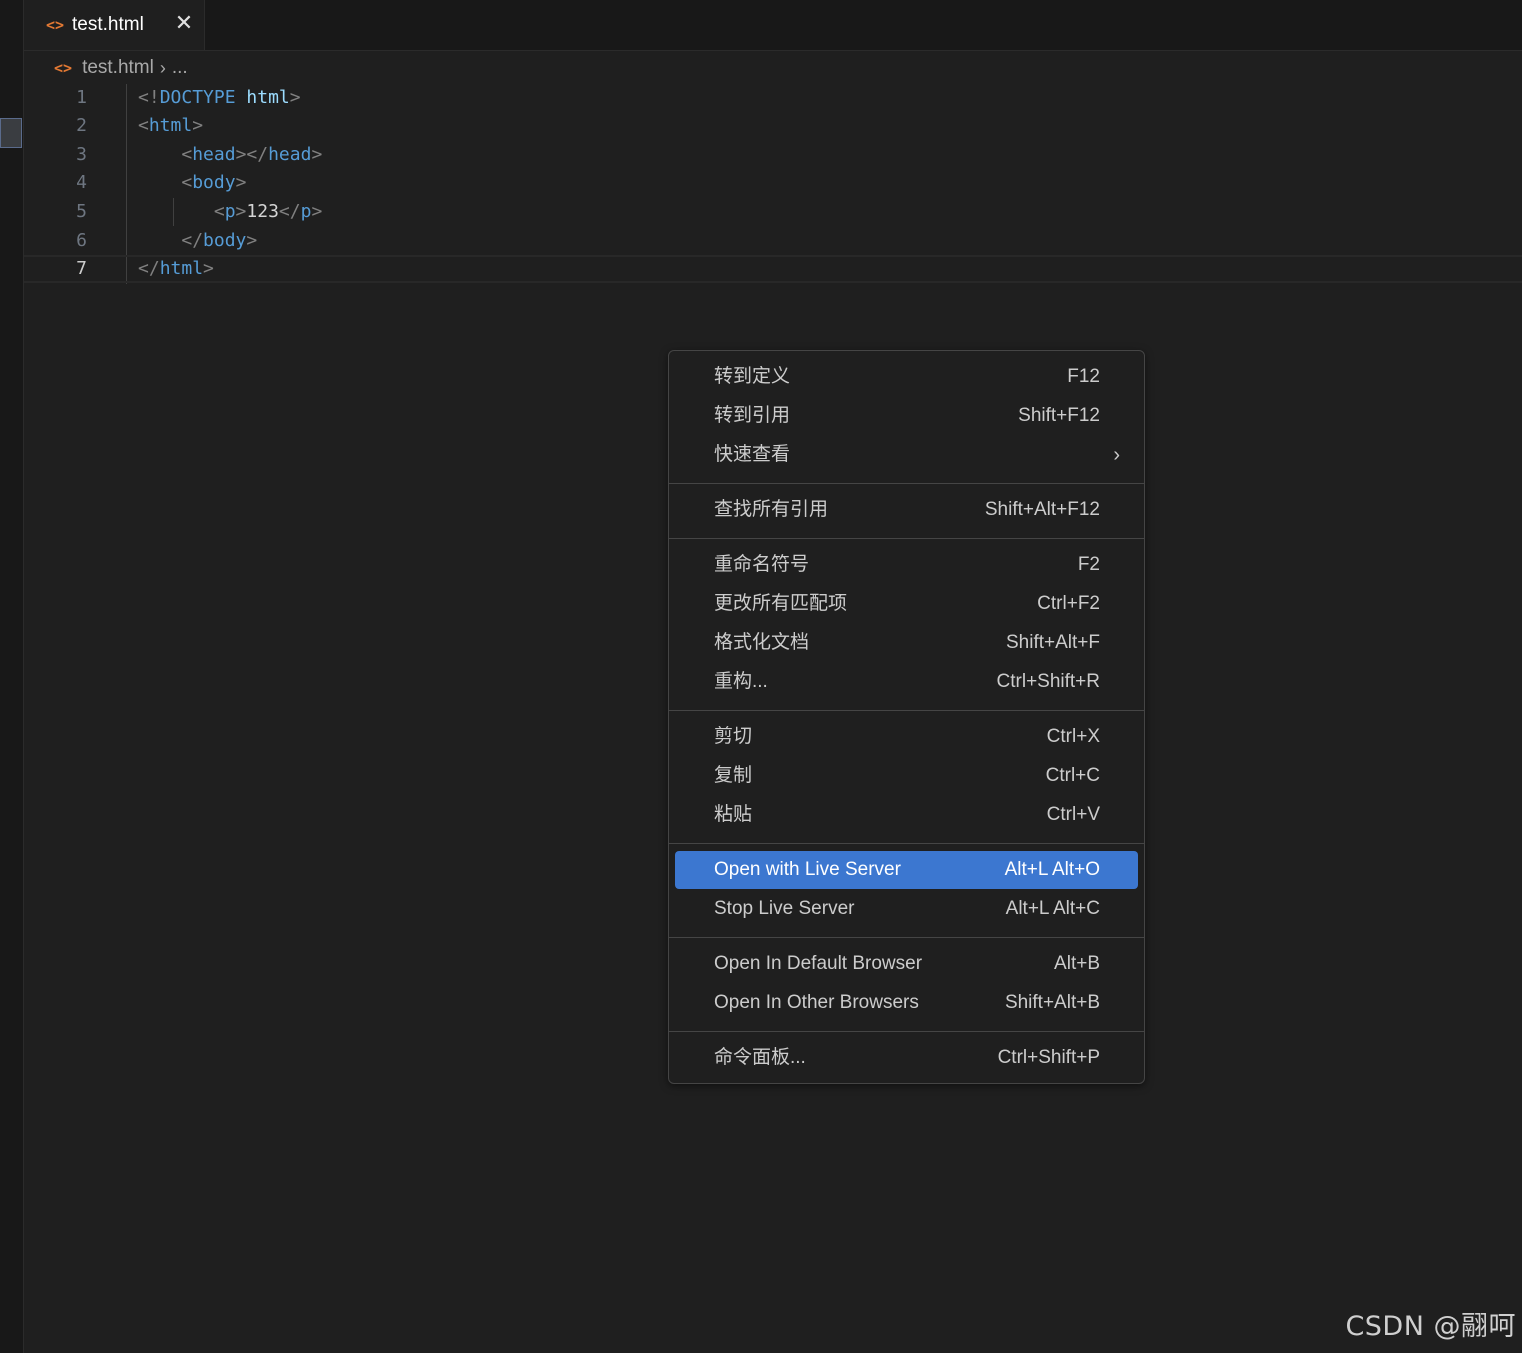 This screenshot has width=1522, height=1353. I want to click on menu-item-shortcut: Ctrl+X, so click(1073, 736).